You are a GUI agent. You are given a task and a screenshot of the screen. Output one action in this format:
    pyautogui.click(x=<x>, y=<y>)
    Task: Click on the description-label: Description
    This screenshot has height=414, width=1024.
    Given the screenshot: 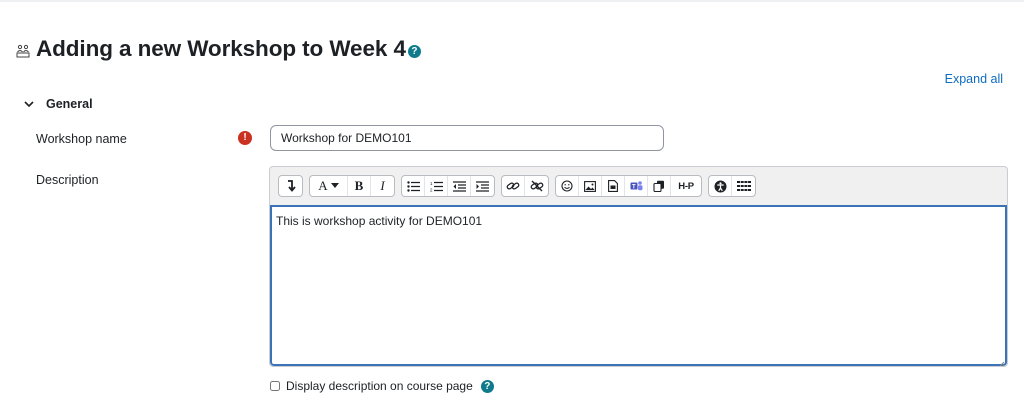 What is the action you would take?
    pyautogui.click(x=67, y=180)
    